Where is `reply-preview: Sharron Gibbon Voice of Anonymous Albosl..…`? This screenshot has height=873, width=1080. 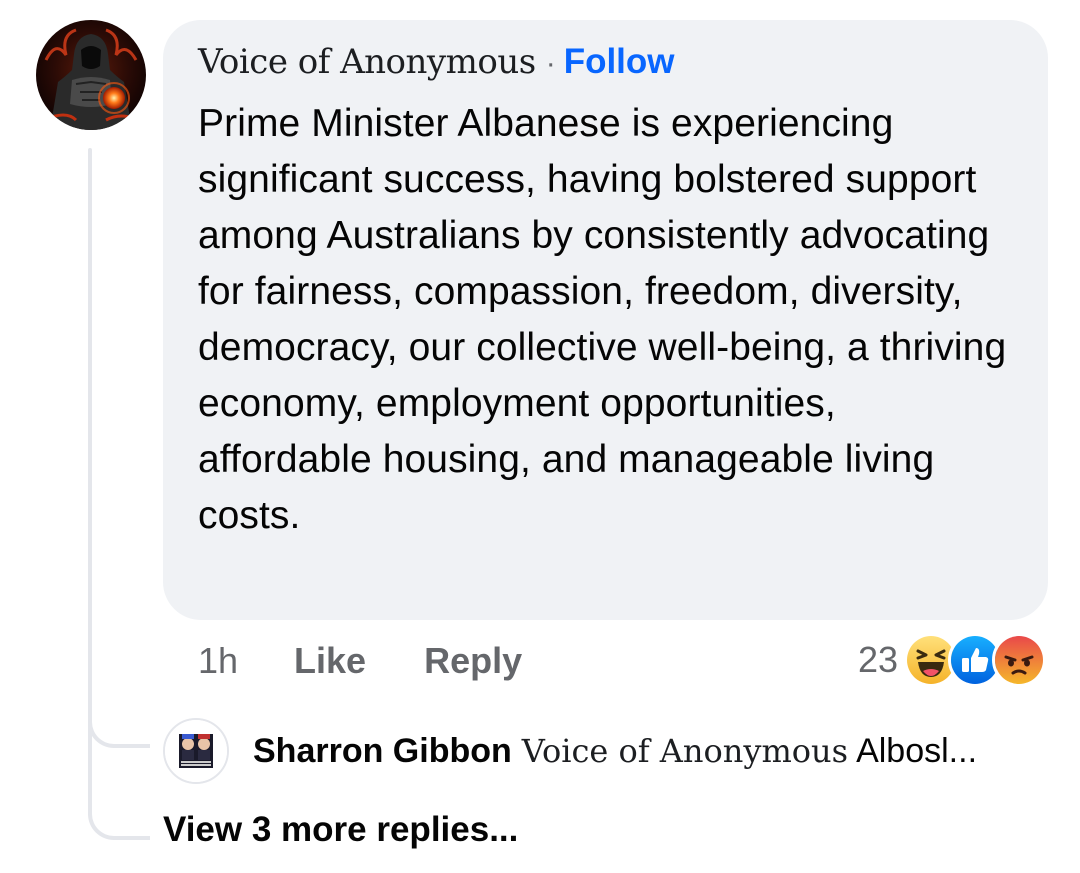 reply-preview: Sharron Gibbon Voice of Anonymous Albosl..… is located at coordinates (603, 751).